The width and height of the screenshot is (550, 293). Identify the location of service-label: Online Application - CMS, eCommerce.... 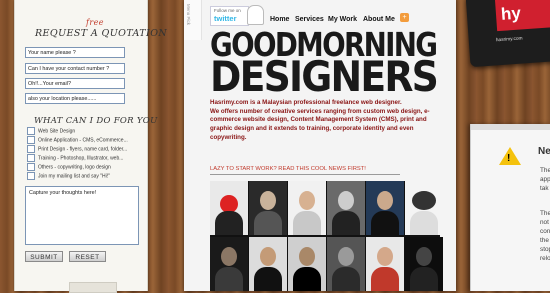
(83, 140).